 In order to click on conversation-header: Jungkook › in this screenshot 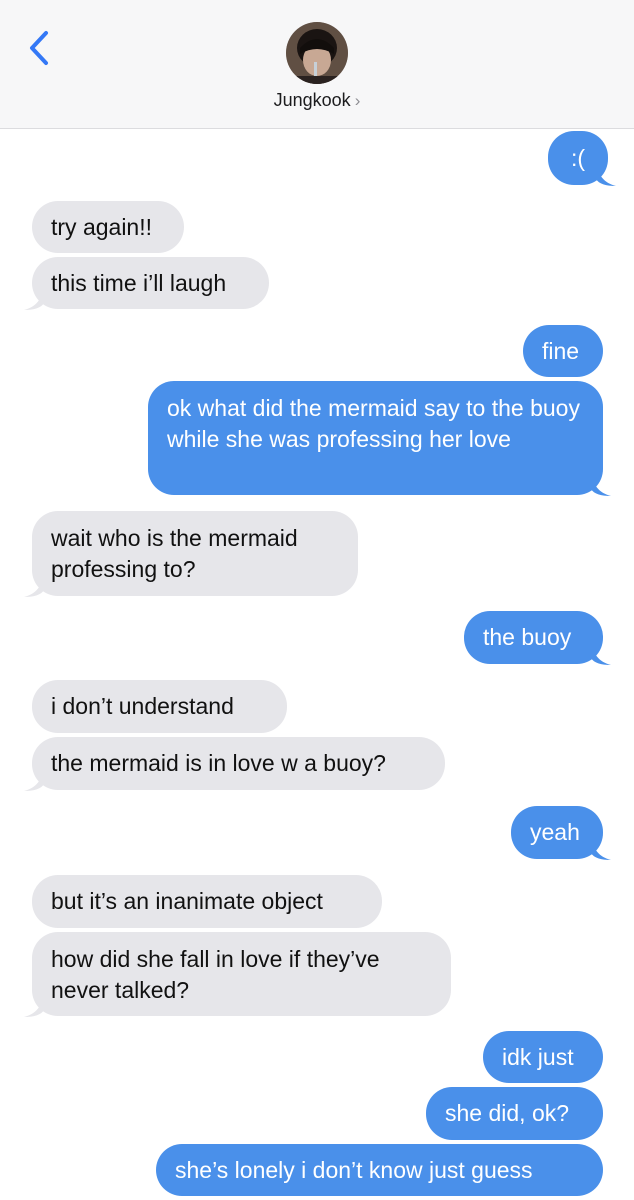, I will do `click(317, 64)`.